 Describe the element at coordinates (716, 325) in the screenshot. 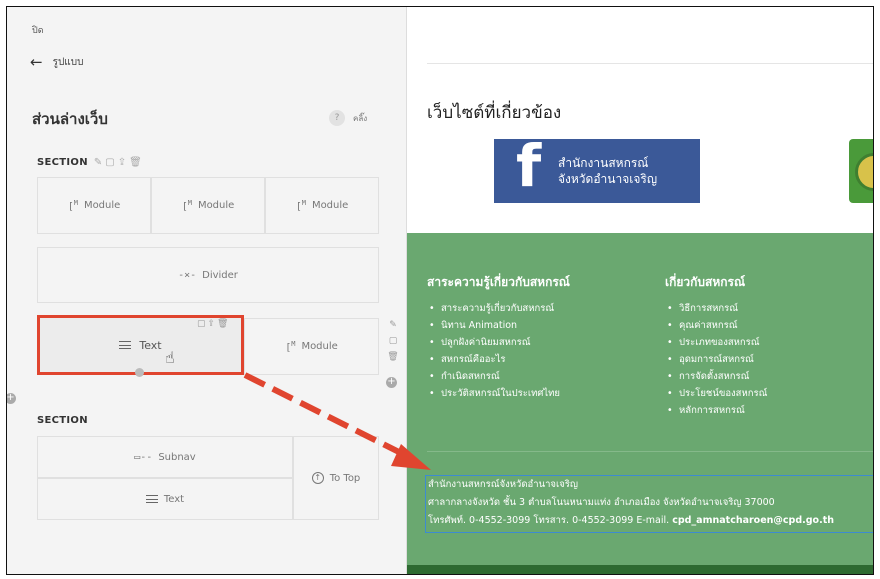

I see `footer-link-item: คุณค่าสหกรณ์` at that location.